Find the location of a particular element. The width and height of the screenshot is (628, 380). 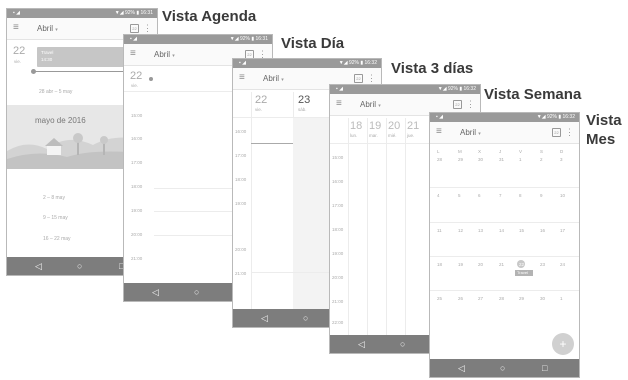

day-cell: 2 is located at coordinates (541, 159).